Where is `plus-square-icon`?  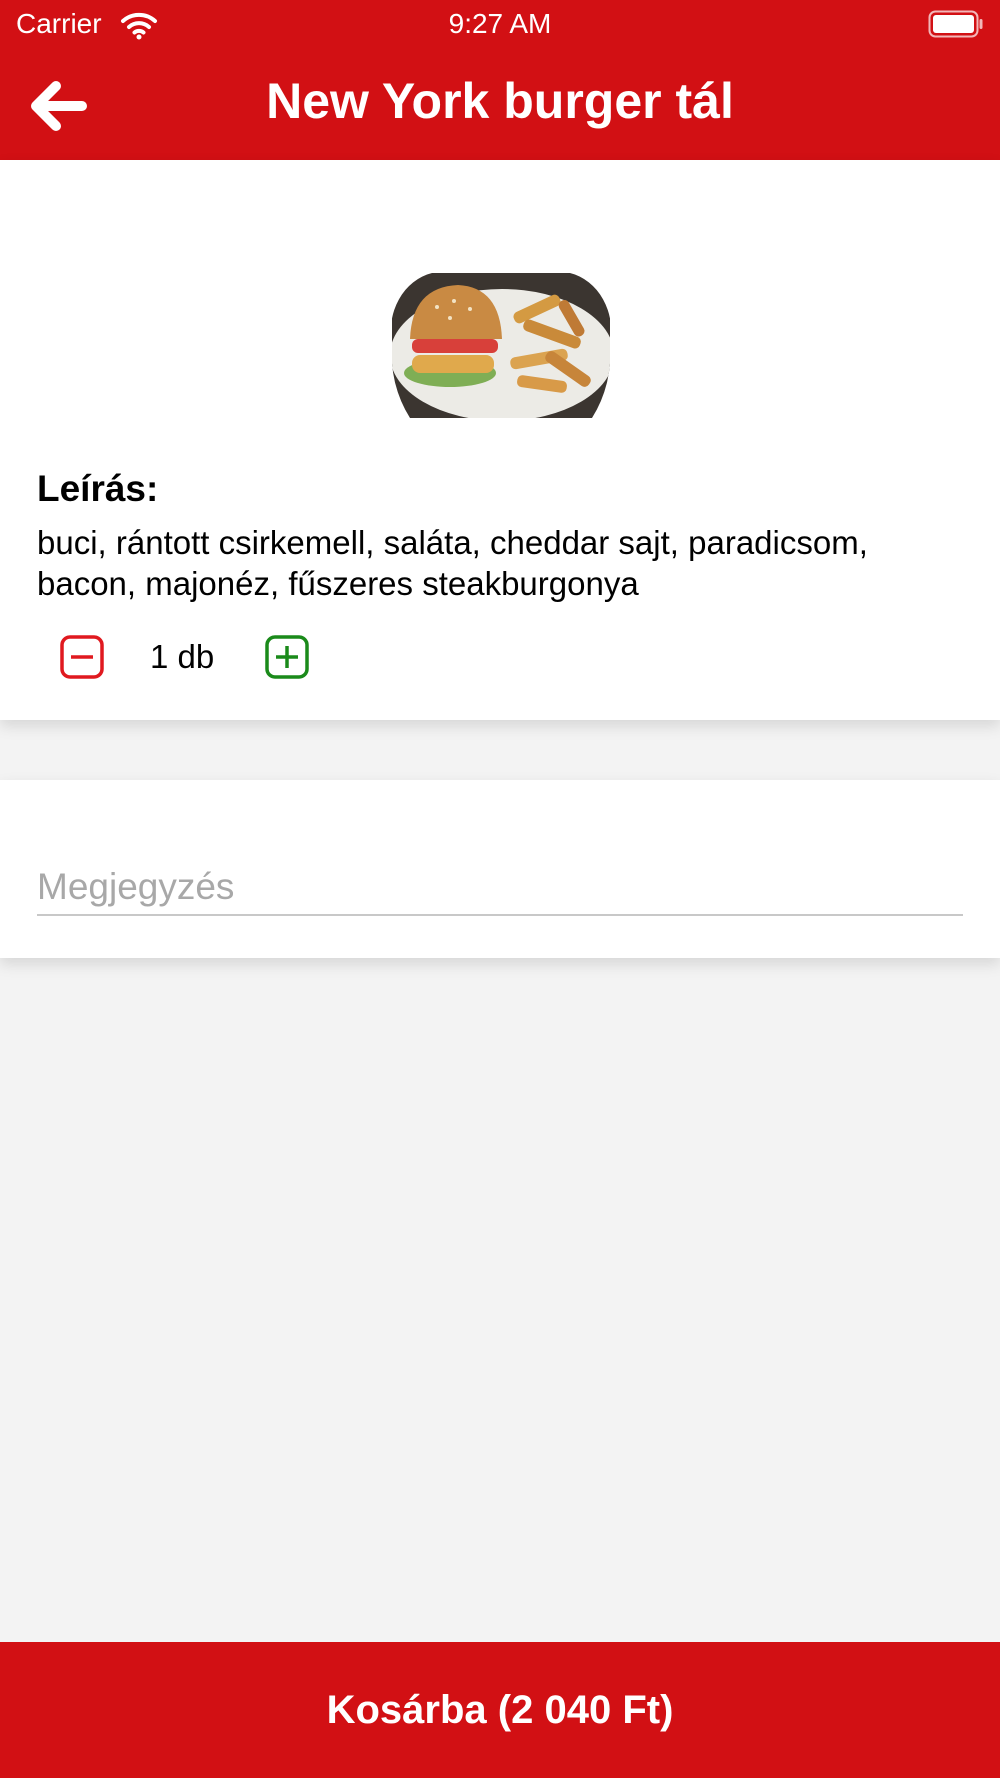 plus-square-icon is located at coordinates (287, 657).